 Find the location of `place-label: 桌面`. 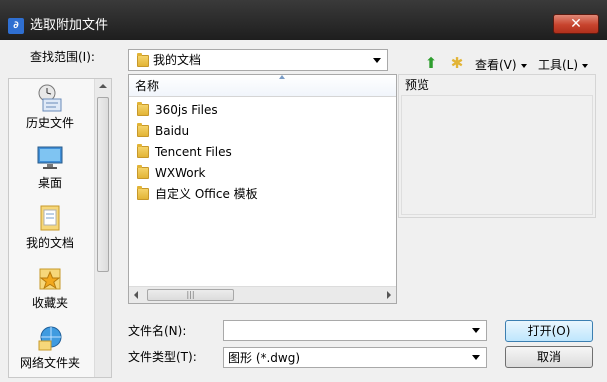

place-label: 桌面 is located at coordinates (49, 183).